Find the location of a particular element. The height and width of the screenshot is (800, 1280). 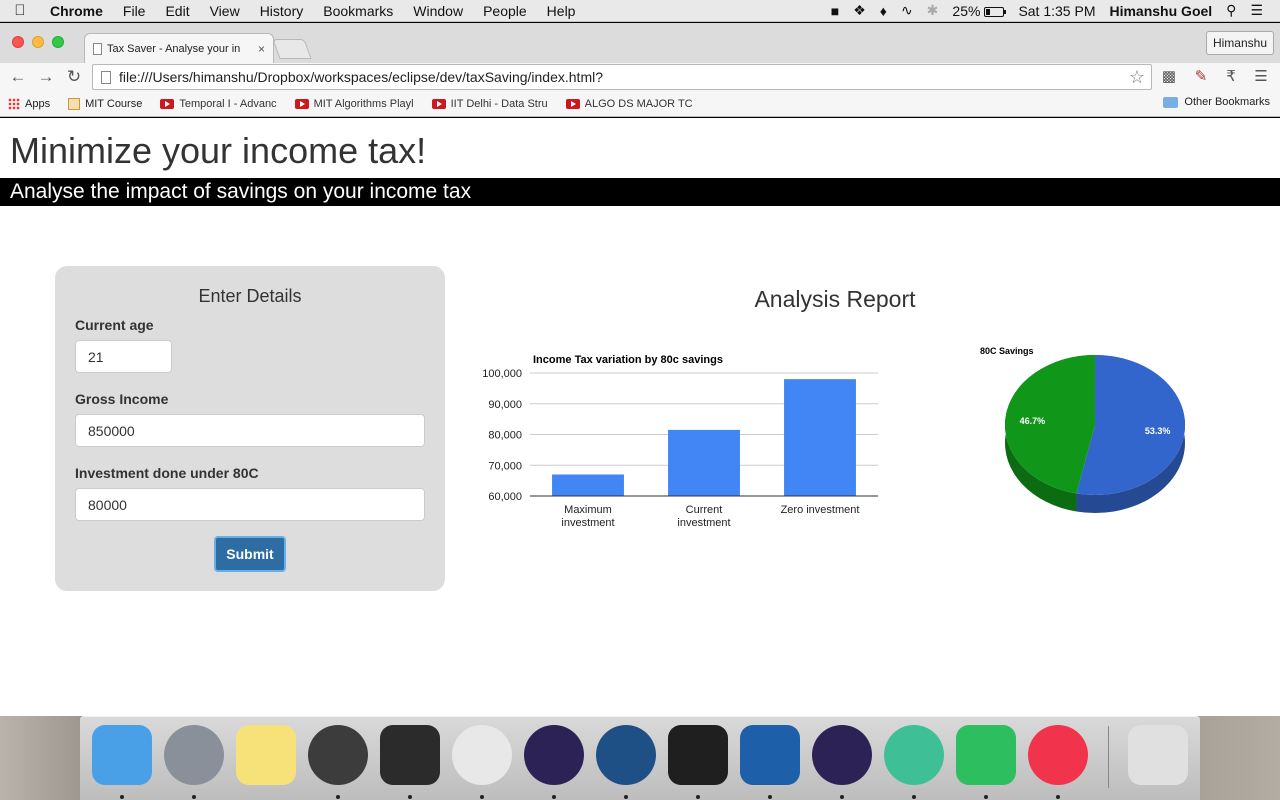

bookmark-mit-algorithms: MIT Algorithms Playl is located at coordinates (354, 104).